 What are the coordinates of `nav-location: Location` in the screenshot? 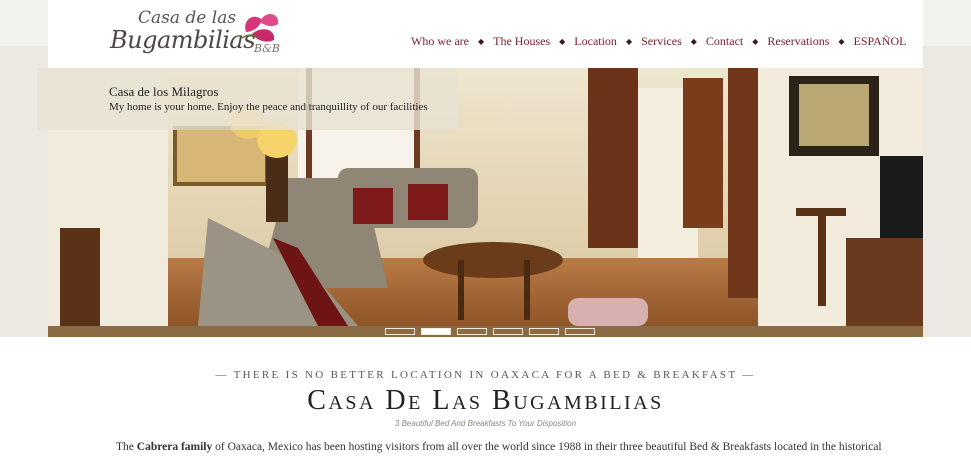 It's located at (595, 41).